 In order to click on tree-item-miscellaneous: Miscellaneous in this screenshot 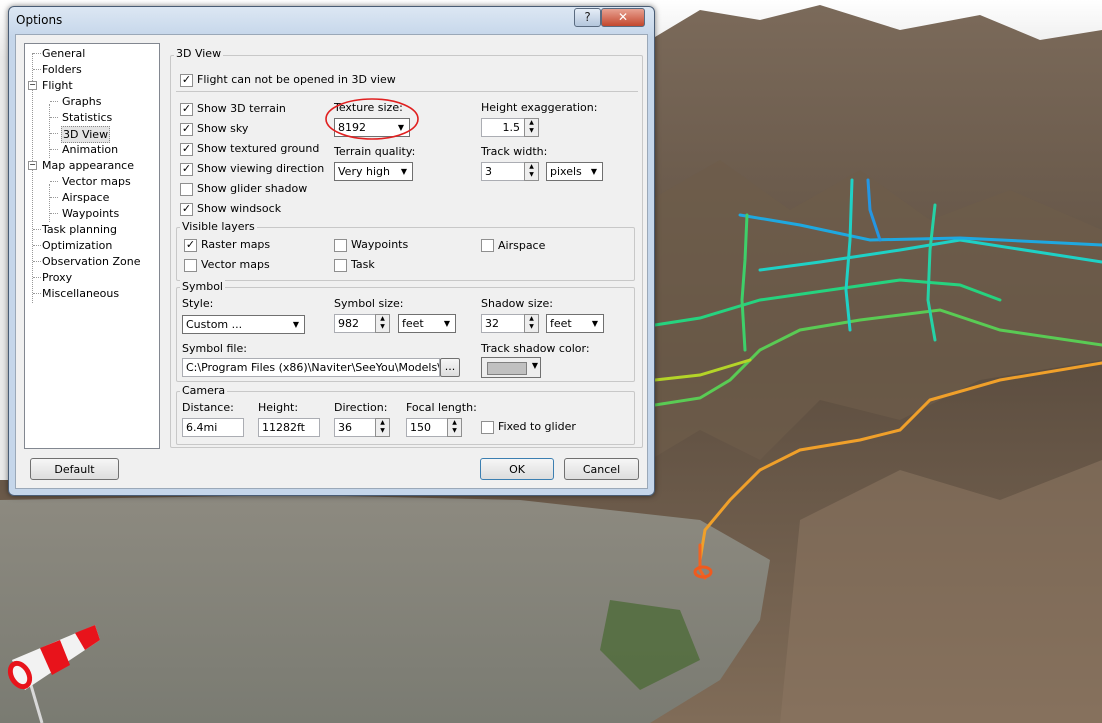, I will do `click(80, 293)`.